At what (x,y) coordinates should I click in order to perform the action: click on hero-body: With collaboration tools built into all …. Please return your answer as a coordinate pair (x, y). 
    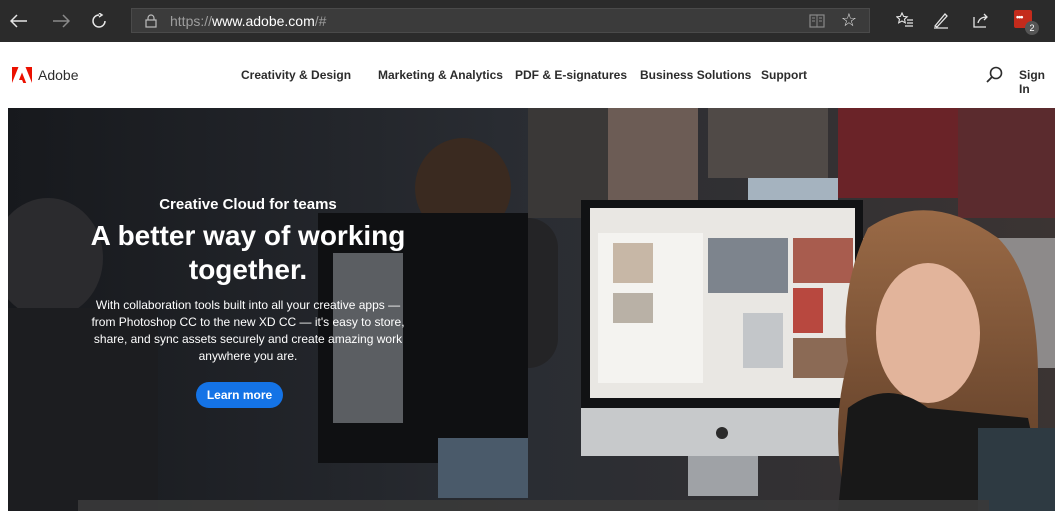
    Looking at the image, I should click on (248, 330).